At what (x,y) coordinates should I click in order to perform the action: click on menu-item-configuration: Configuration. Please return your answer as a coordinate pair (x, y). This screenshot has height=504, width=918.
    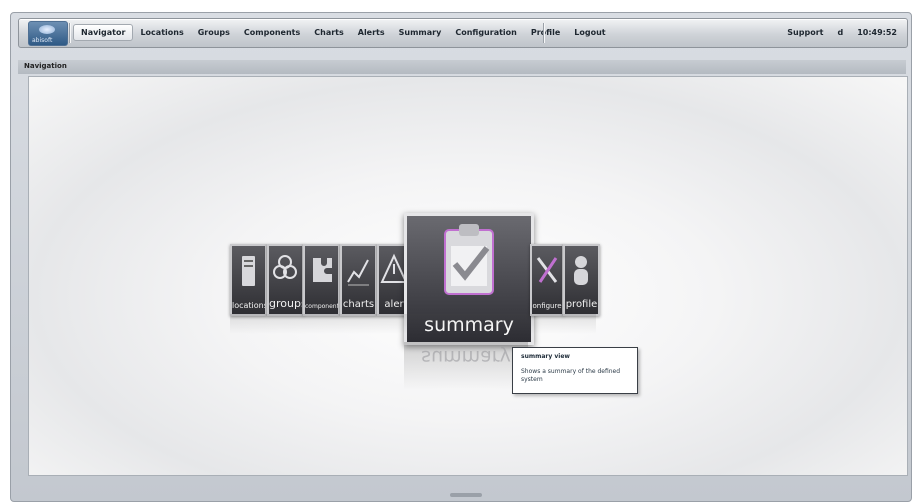
    Looking at the image, I should click on (486, 32).